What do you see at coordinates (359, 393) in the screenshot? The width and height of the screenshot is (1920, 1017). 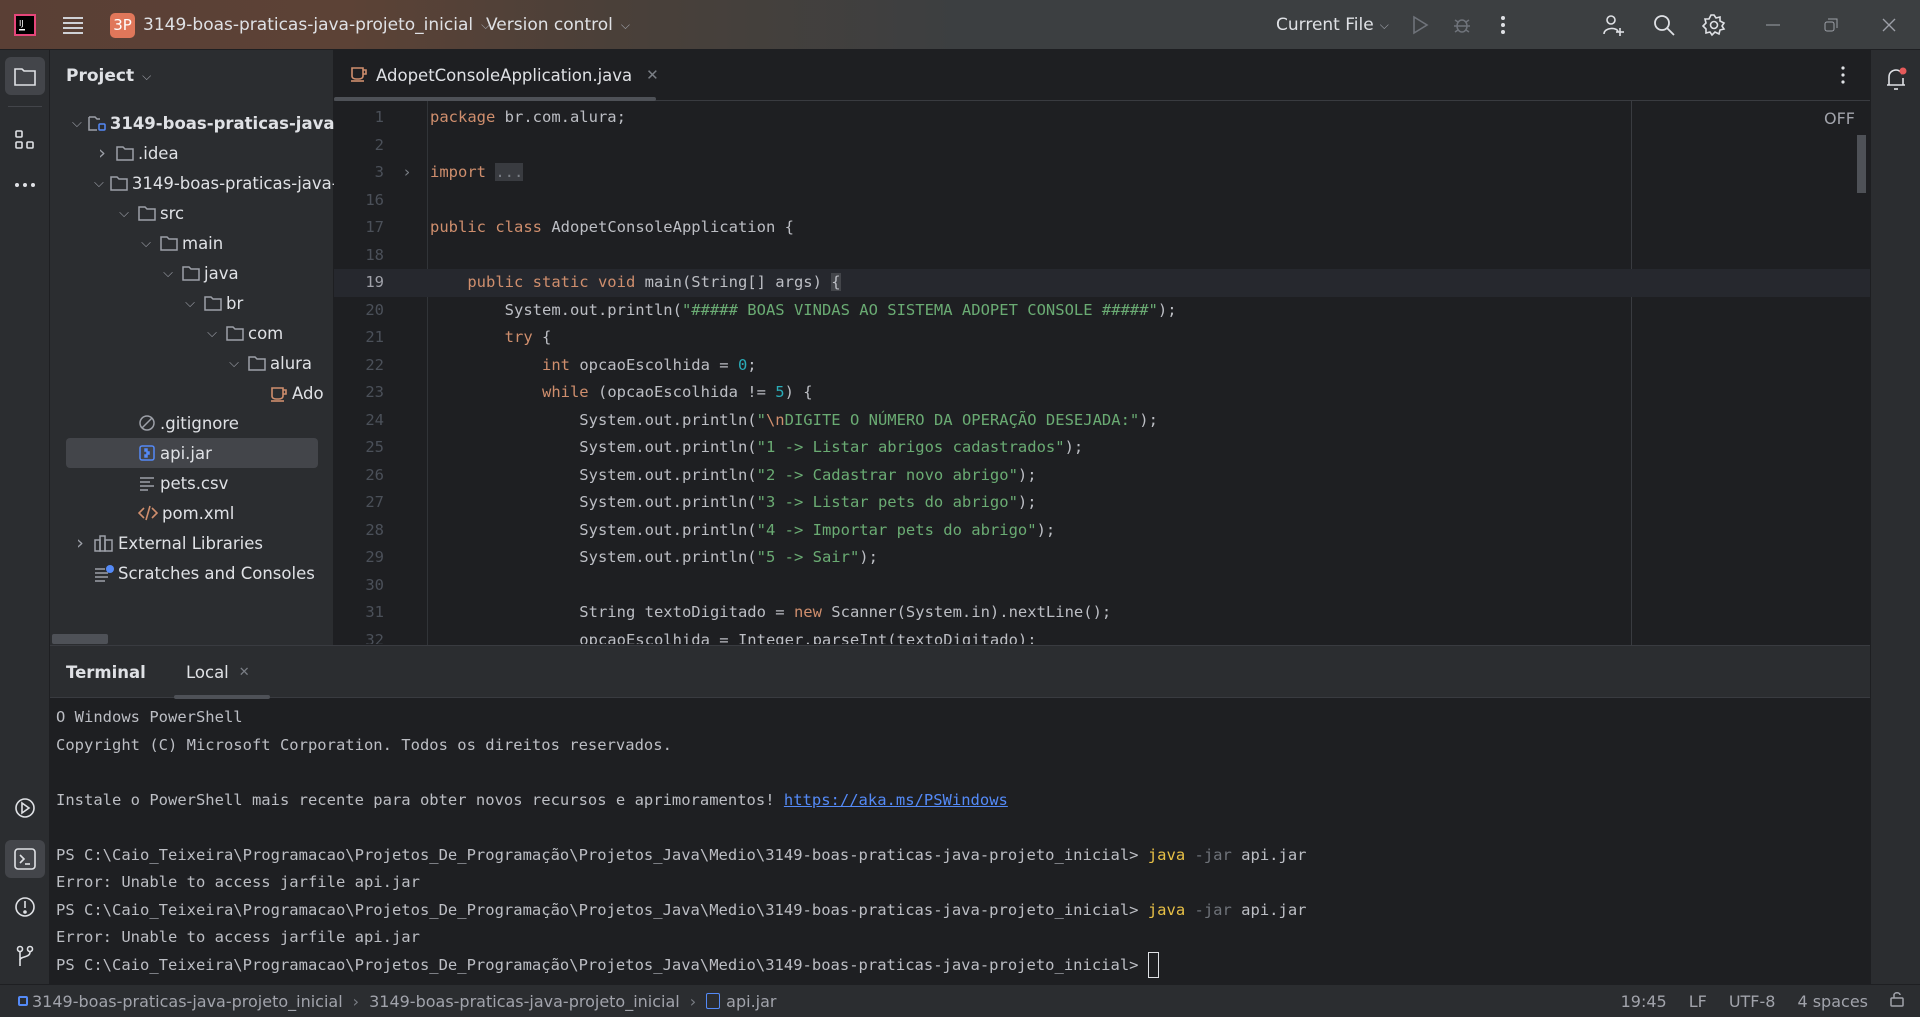 I see `line-number: 23` at bounding box center [359, 393].